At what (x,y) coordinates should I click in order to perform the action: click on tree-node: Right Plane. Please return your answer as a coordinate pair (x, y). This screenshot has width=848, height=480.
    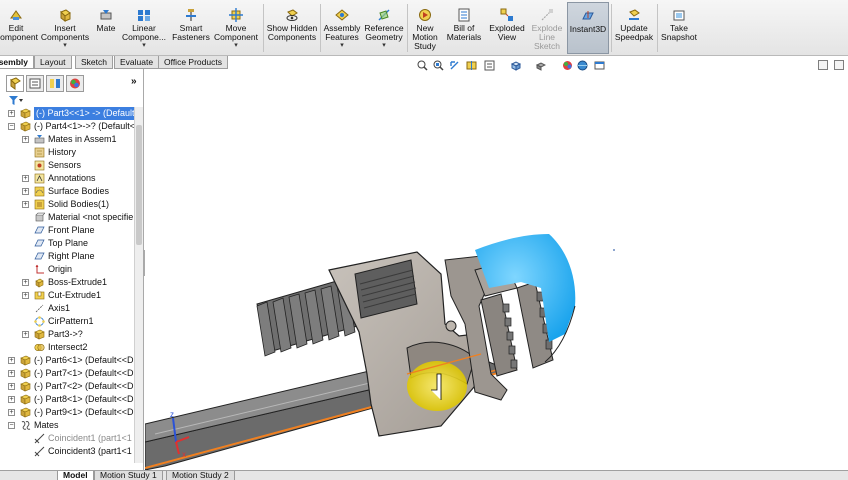
    Looking at the image, I should click on (67, 256).